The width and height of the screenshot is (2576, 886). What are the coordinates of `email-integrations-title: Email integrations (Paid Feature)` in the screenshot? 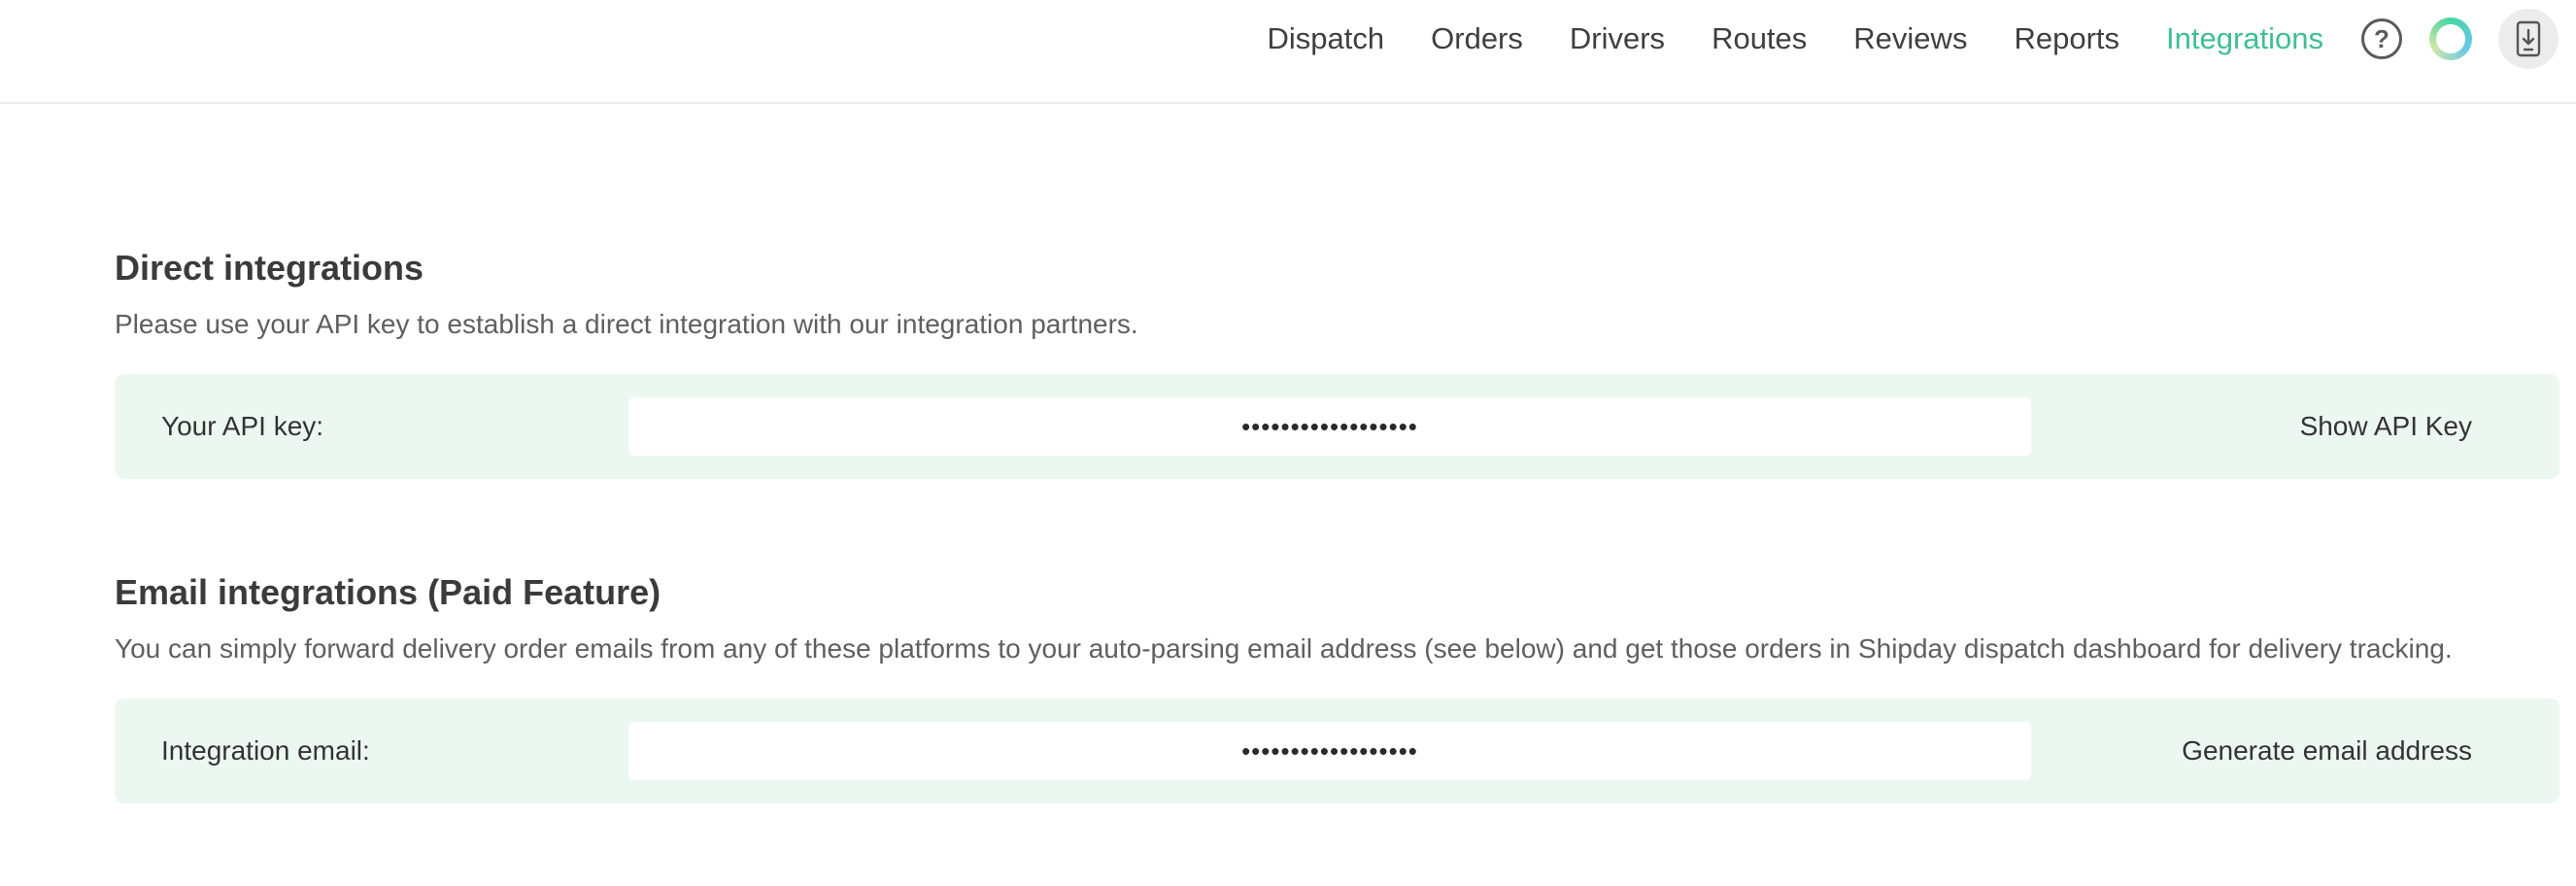 It's located at (388, 592).